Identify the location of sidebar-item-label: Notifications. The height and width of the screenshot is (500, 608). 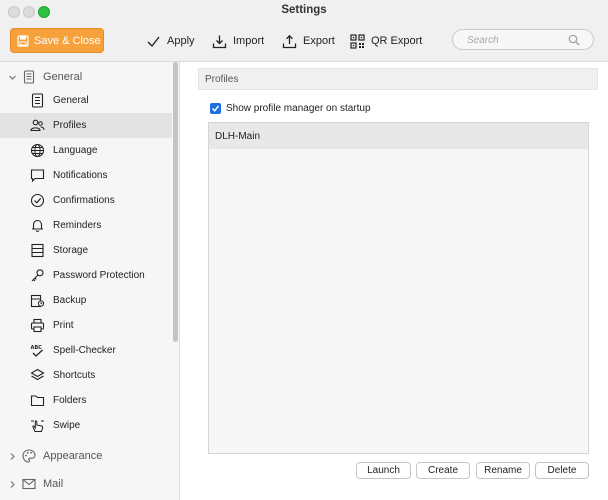
(80, 175).